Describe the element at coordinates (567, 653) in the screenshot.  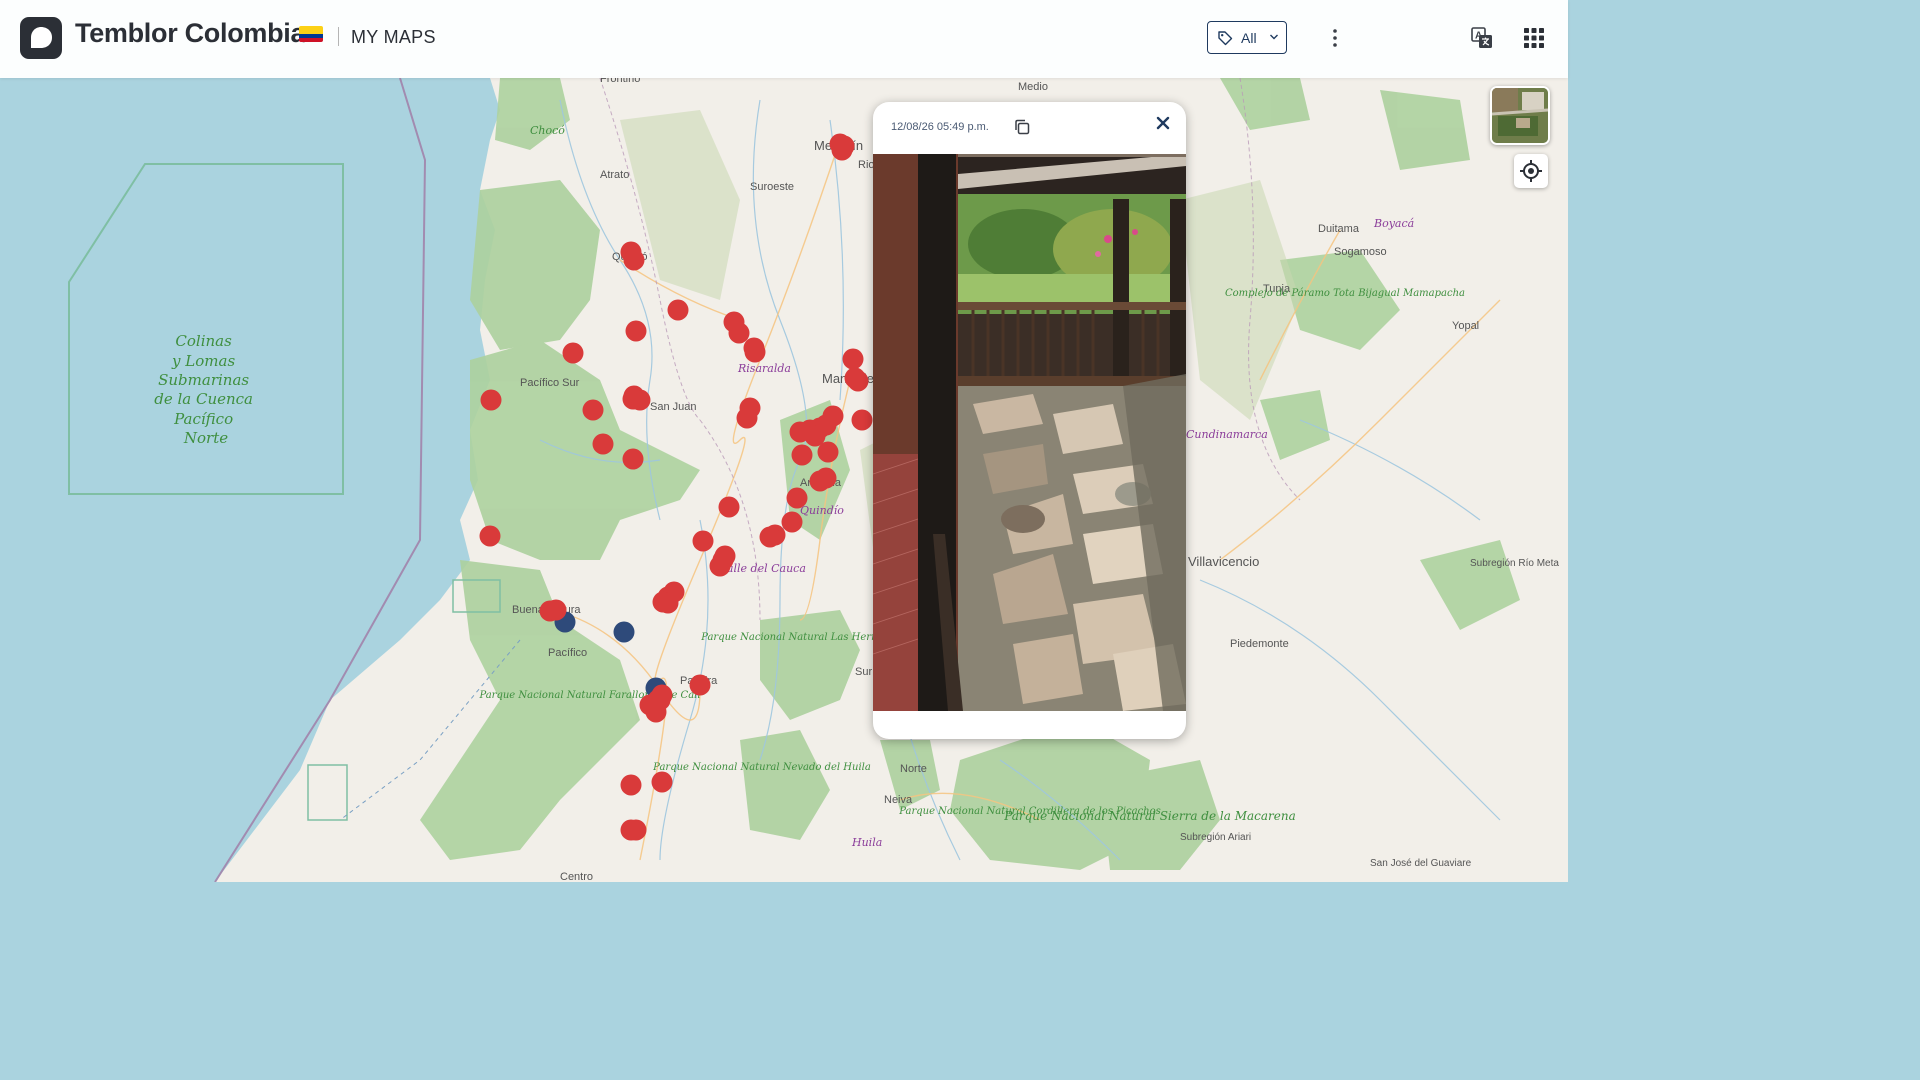
I see `place-label: Pacífico` at that location.